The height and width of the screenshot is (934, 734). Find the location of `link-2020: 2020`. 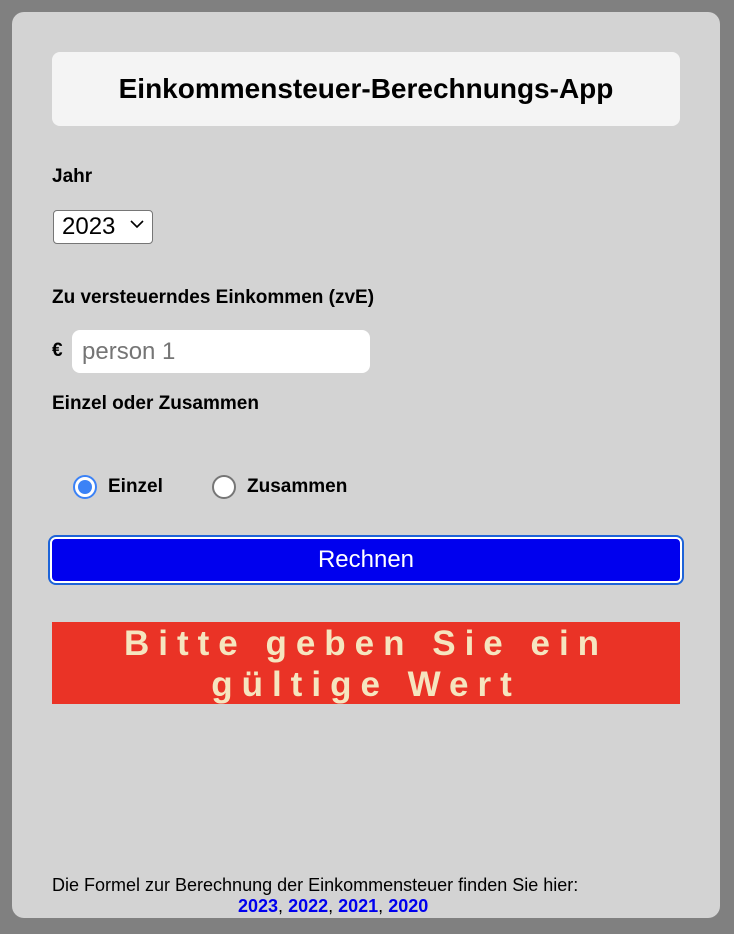

link-2020: 2020 is located at coordinates (408, 906).